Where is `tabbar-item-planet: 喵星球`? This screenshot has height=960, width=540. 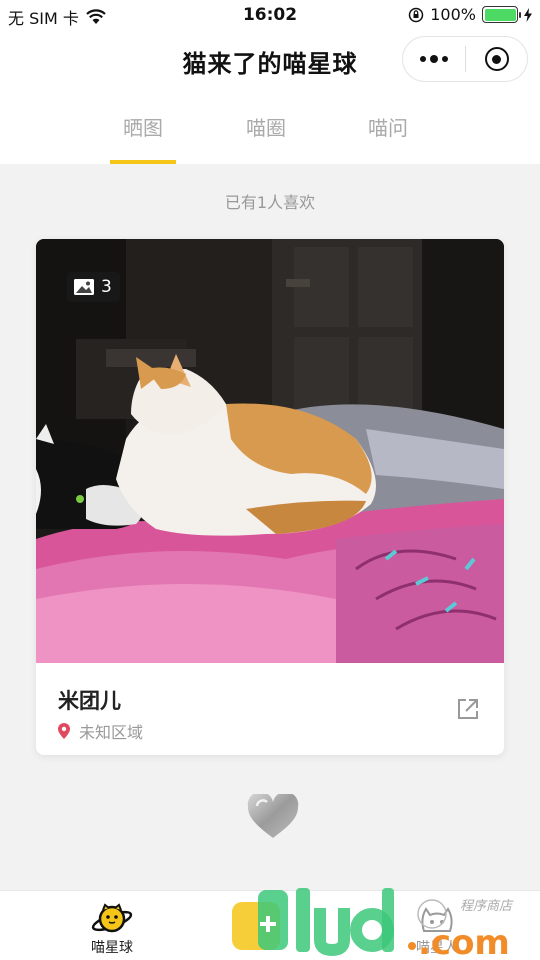 tabbar-item-planet: 喵星球 is located at coordinates (112, 925).